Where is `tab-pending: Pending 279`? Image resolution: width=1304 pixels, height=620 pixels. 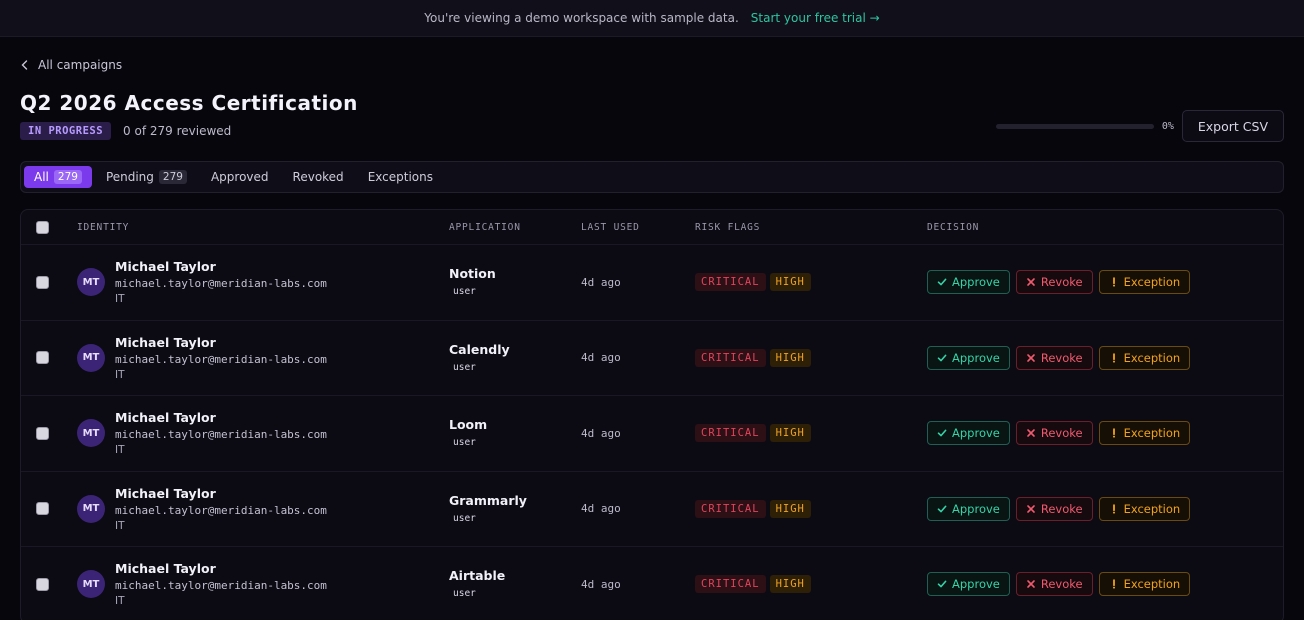 tab-pending: Pending 279 is located at coordinates (146, 177).